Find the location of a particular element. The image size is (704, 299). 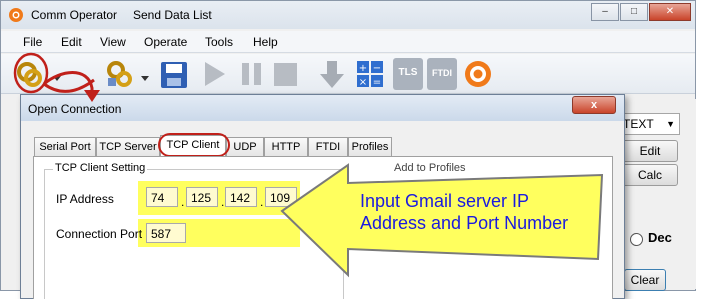

tab-http: HTTP is located at coordinates (286, 147).